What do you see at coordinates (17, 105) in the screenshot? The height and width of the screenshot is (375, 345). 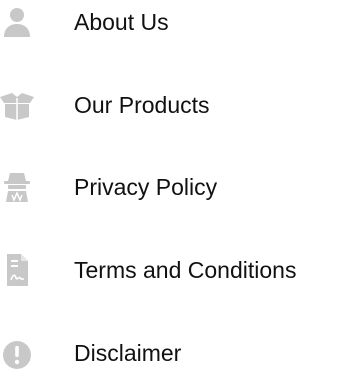 I see `box-icon` at bounding box center [17, 105].